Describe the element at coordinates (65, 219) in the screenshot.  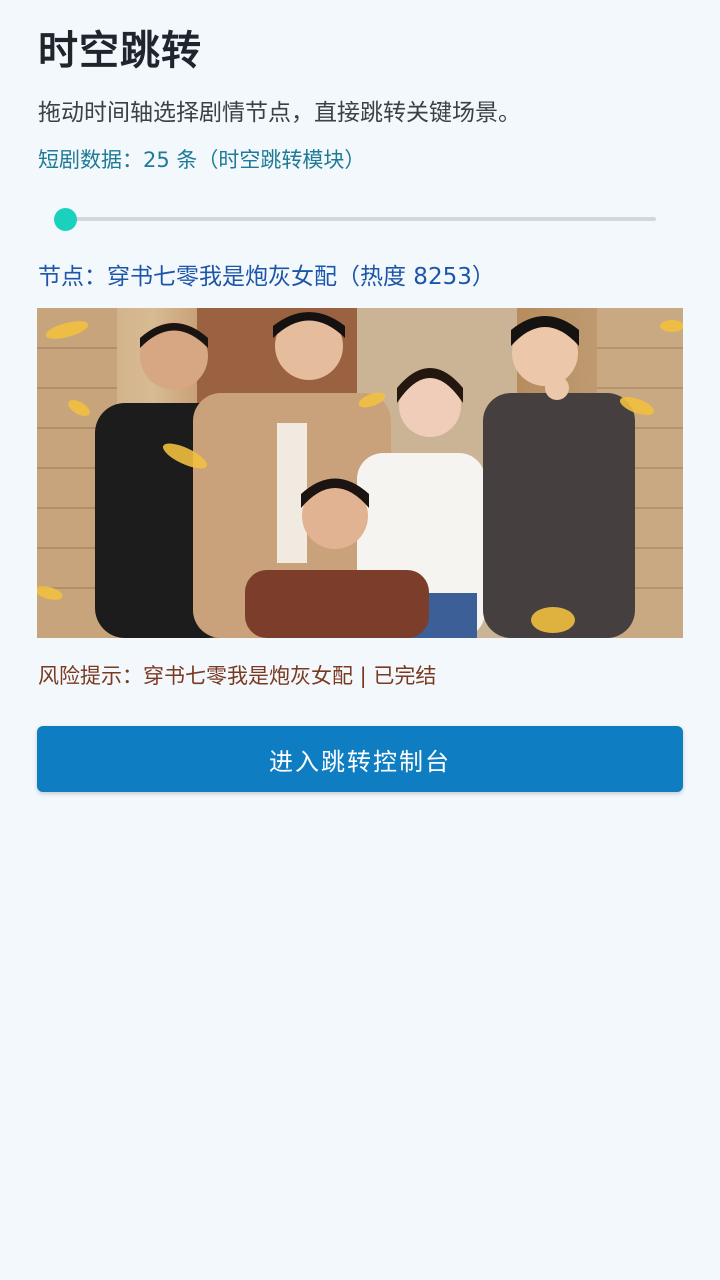
I see `timeline-thumb` at that location.